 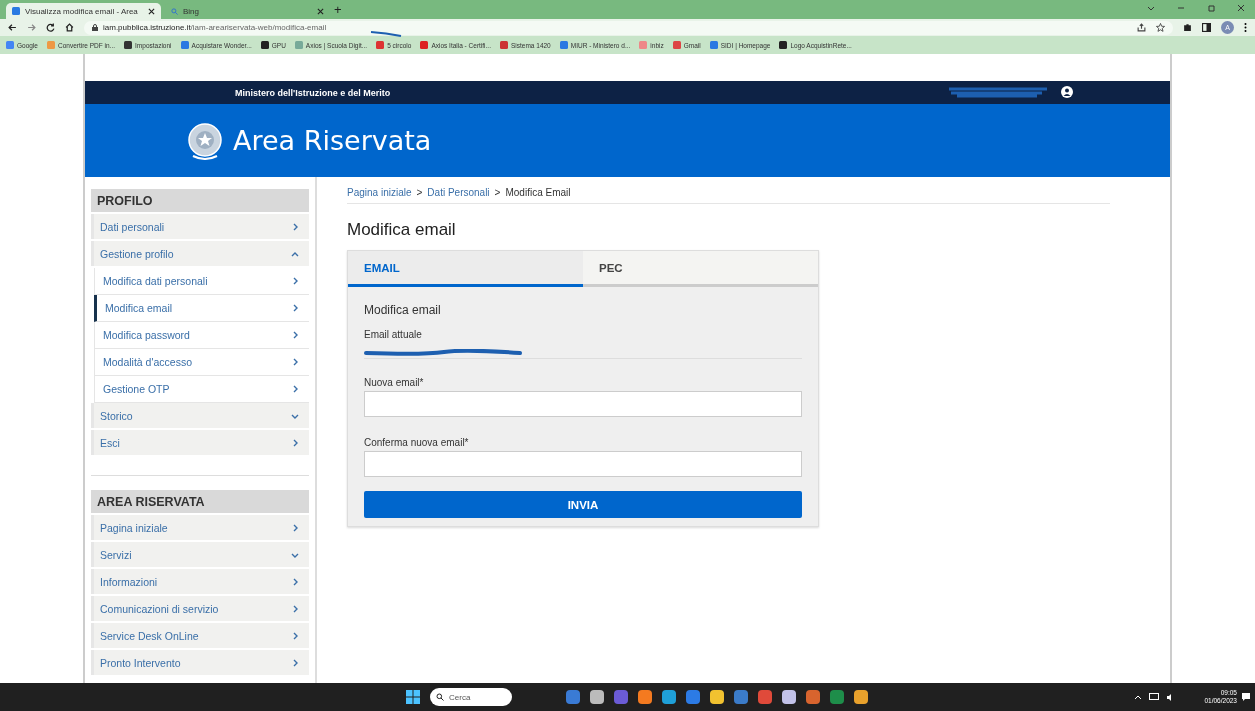 I want to click on restore-icon, so click(x=1211, y=8).